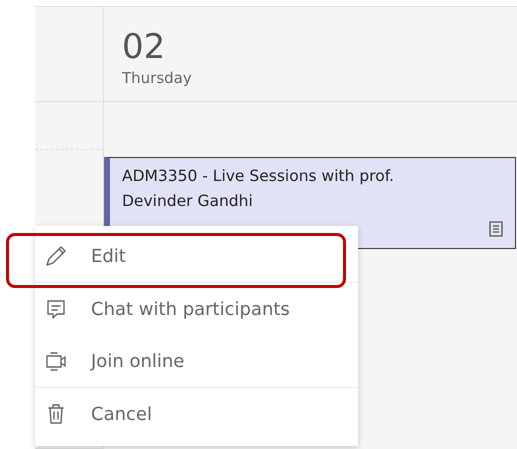  Describe the element at coordinates (258, 189) in the screenshot. I see `event-title: ADM3350 - Live Sessions with prof. Devinder Gandhi` at that location.